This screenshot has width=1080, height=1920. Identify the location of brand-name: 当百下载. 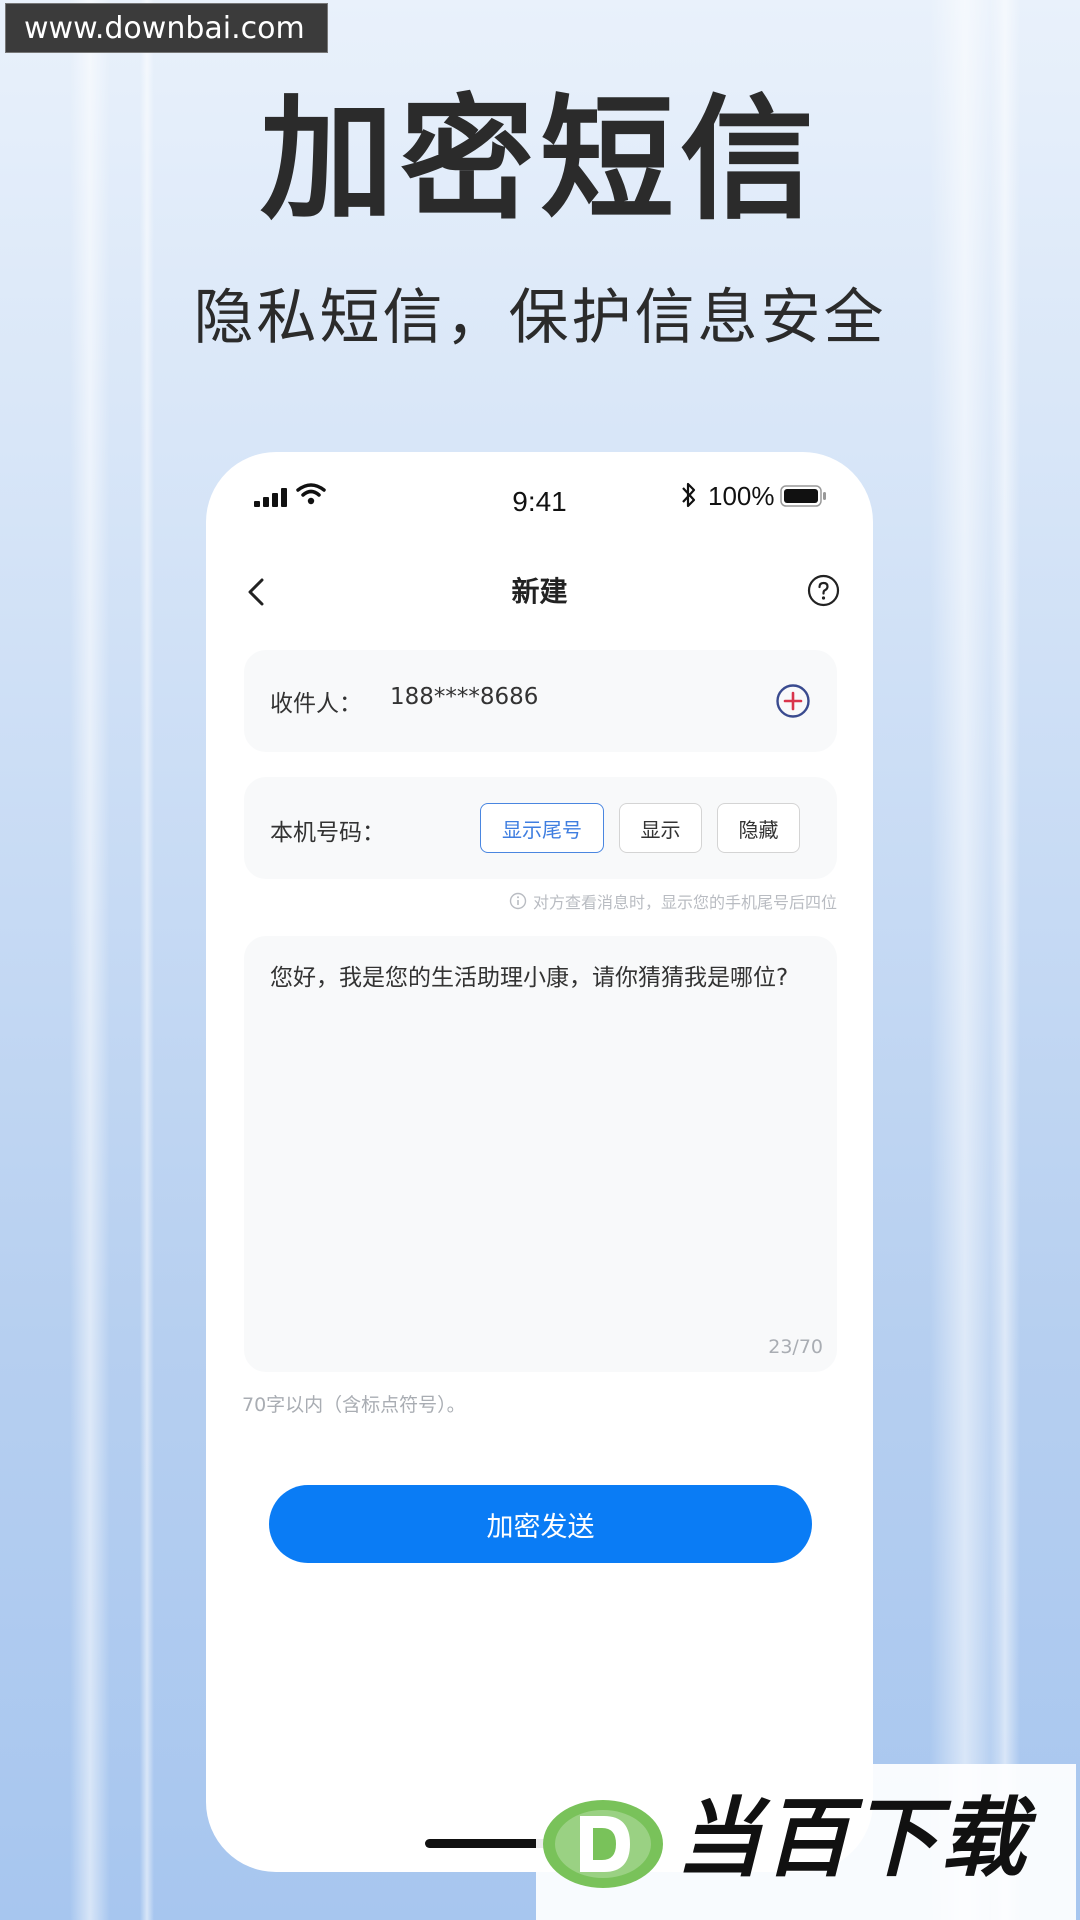
(852, 1839).